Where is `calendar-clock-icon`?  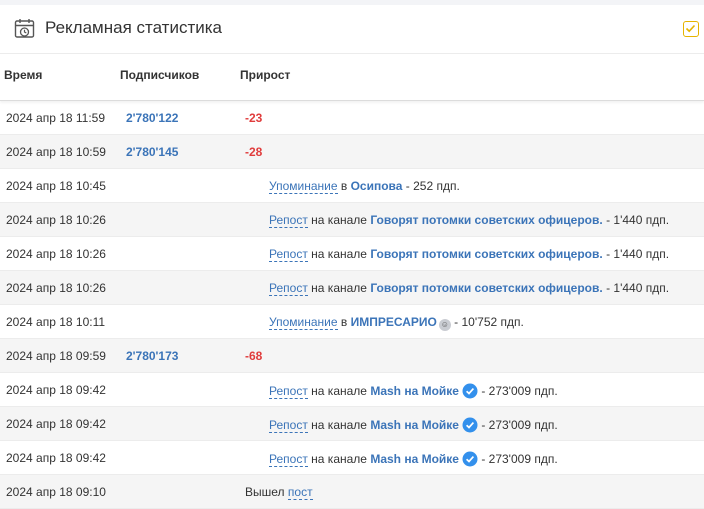
calendar-clock-icon is located at coordinates (24, 28).